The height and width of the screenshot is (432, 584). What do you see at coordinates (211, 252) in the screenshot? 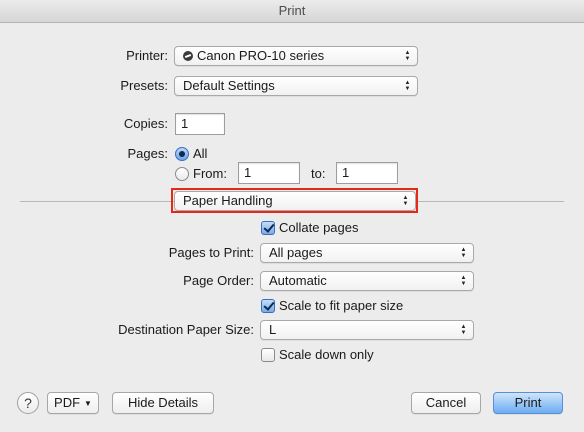
I see `pages-to-print-label: Pages to Print:` at bounding box center [211, 252].